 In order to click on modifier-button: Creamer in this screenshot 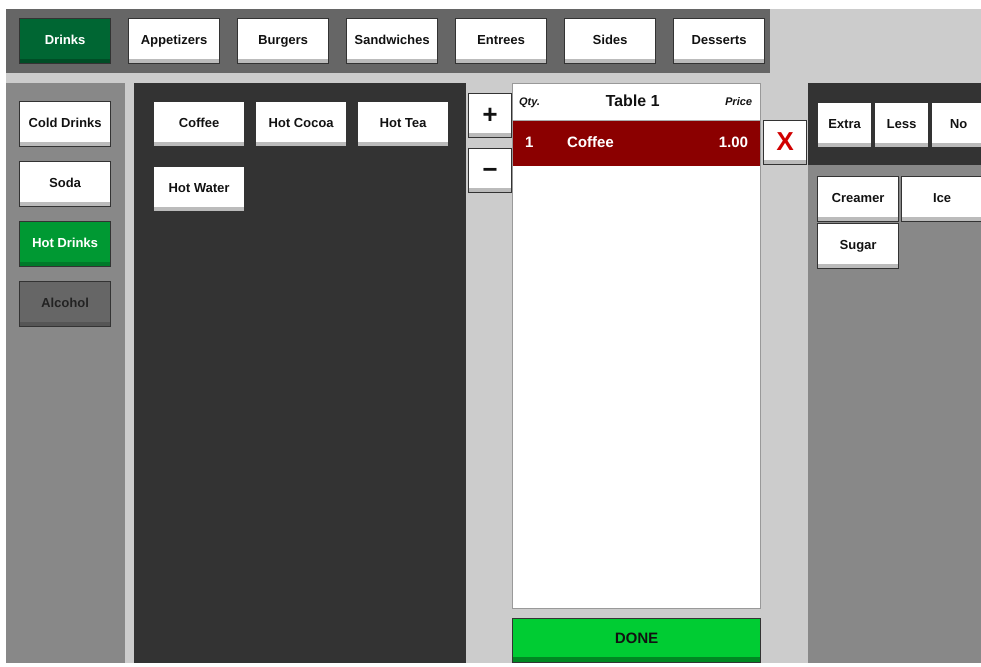, I will do `click(858, 199)`.